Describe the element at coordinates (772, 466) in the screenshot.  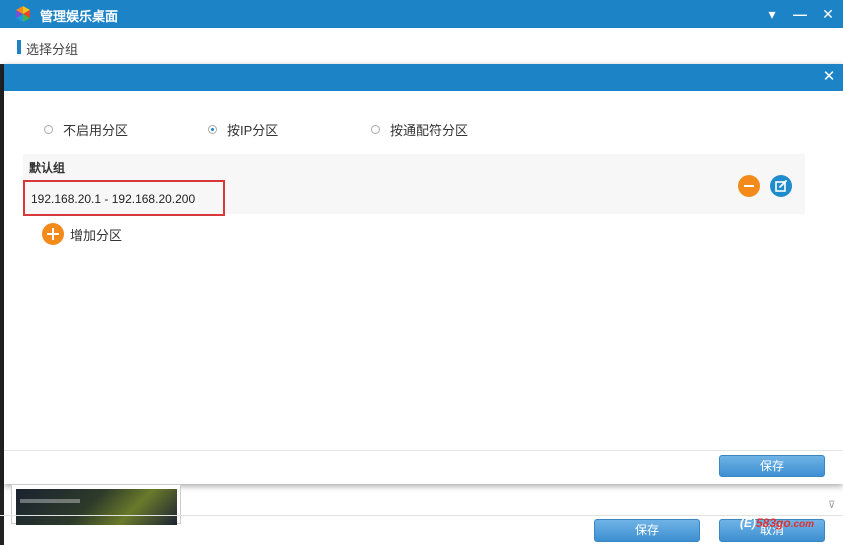
I see `dialog-save-button: 保存` at that location.